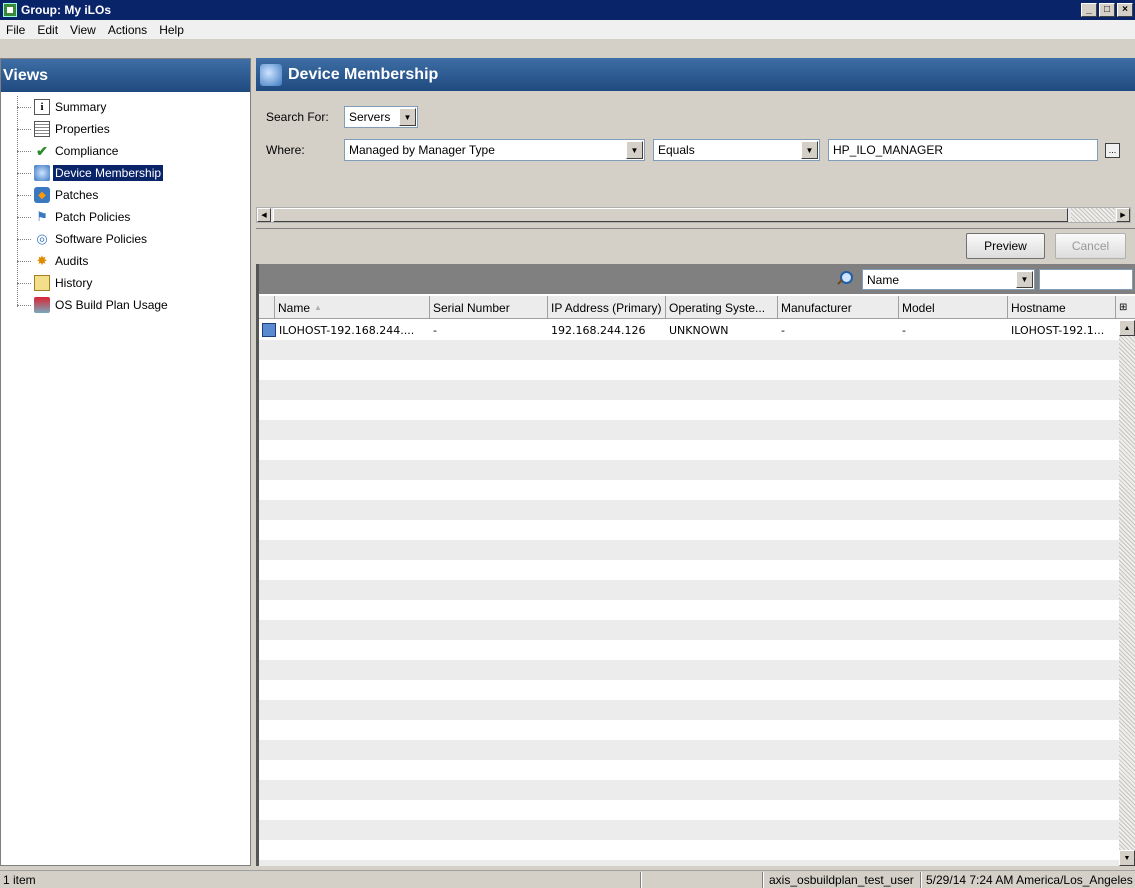 This screenshot has height=888, width=1135. I want to click on status-item-count: 1 item, so click(19, 880).